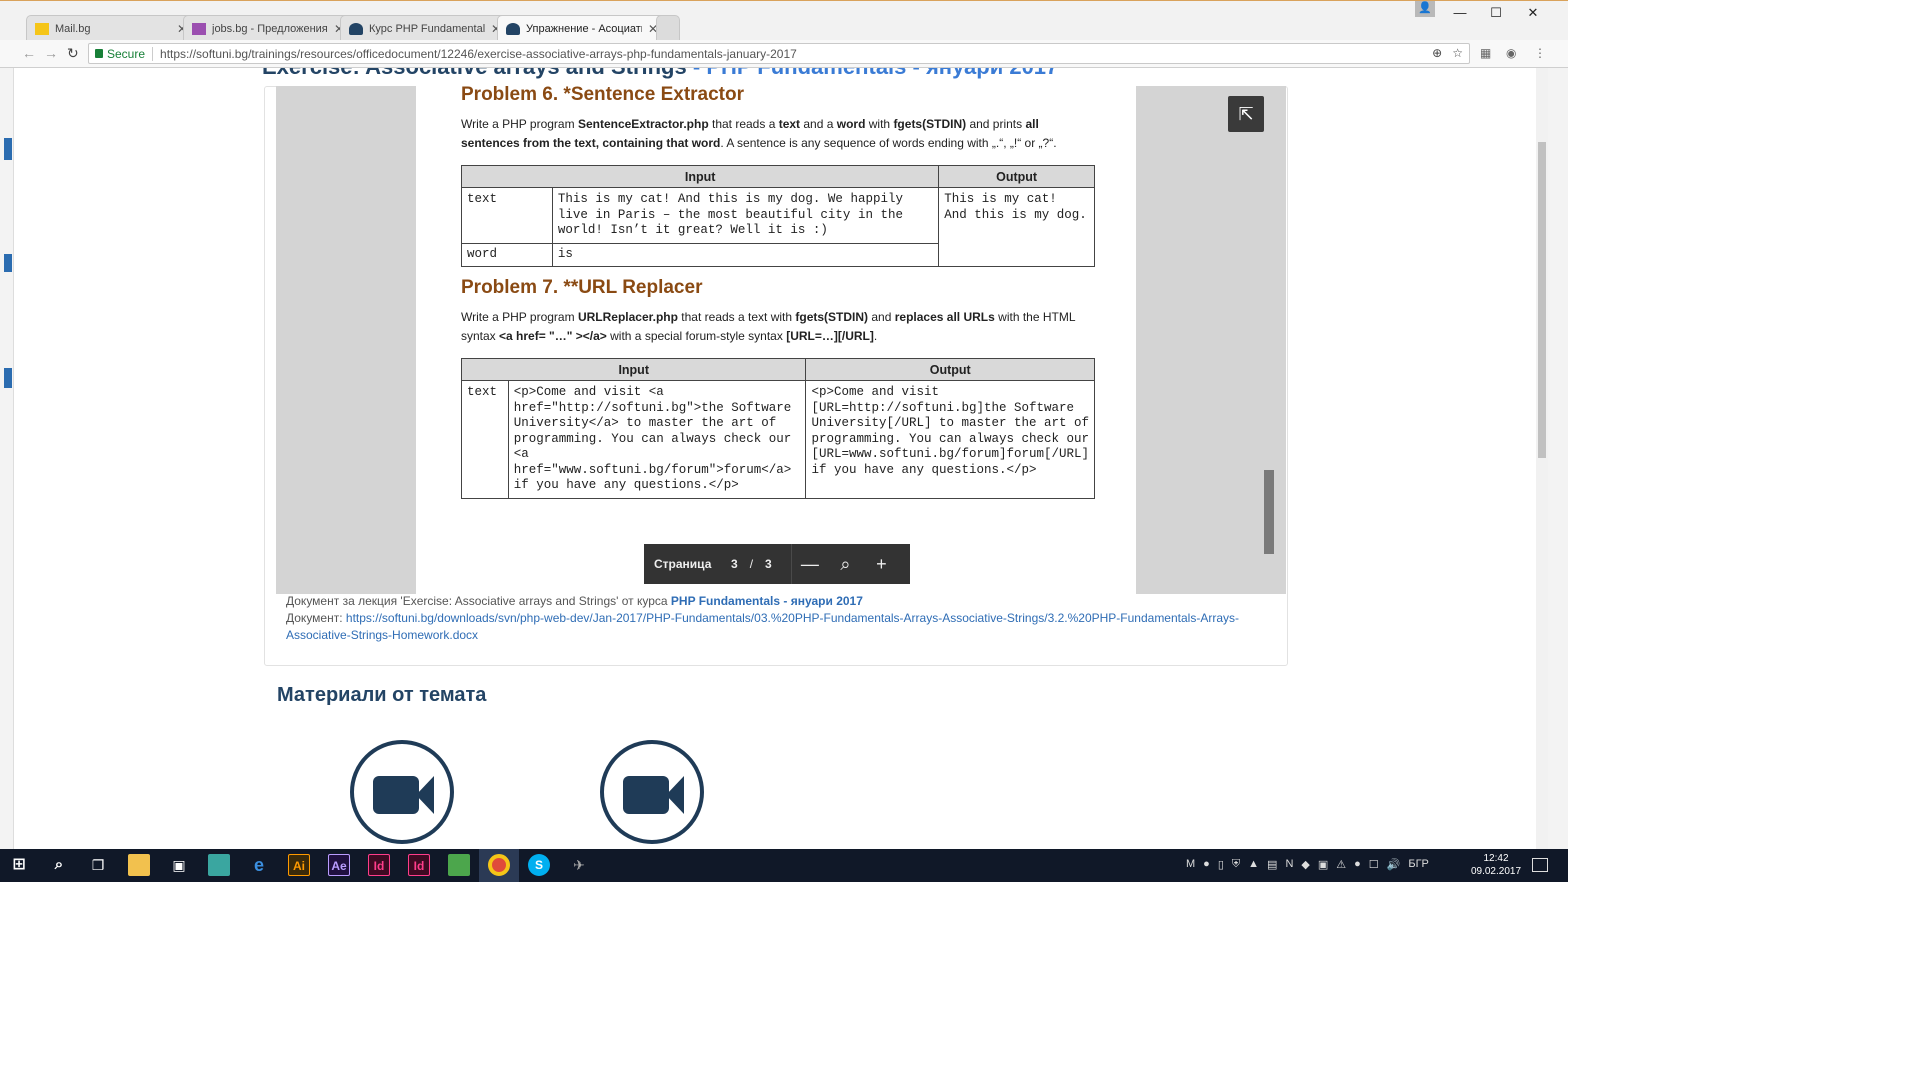 Image resolution: width=1920 pixels, height=1080 pixels. Describe the element at coordinates (111, 28) in the screenshot. I see `tab-mail: Mail.bg ✕` at that location.